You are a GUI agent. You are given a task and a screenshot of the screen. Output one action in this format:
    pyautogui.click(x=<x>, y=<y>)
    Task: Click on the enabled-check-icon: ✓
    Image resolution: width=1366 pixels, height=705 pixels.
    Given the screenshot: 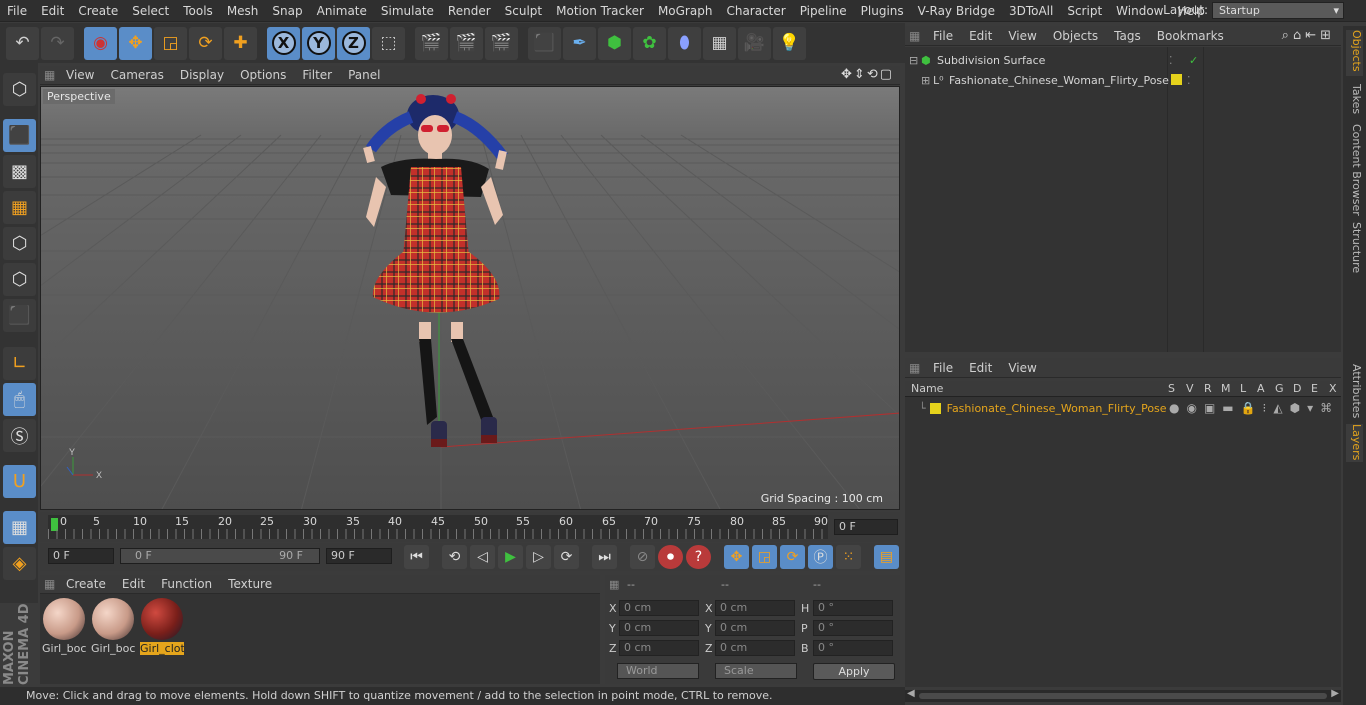 What is the action you would take?
    pyautogui.click(x=1193, y=60)
    